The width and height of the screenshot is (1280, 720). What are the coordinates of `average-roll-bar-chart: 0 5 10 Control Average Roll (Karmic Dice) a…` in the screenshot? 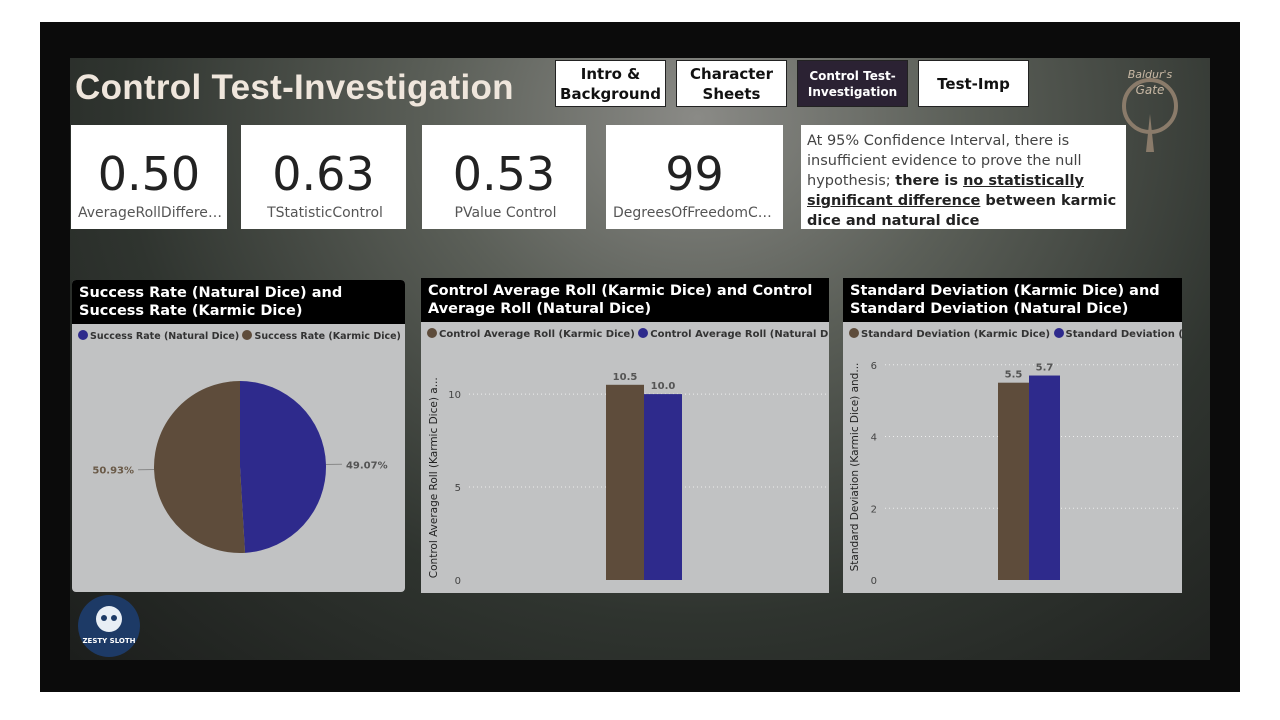 It's located at (627, 479).